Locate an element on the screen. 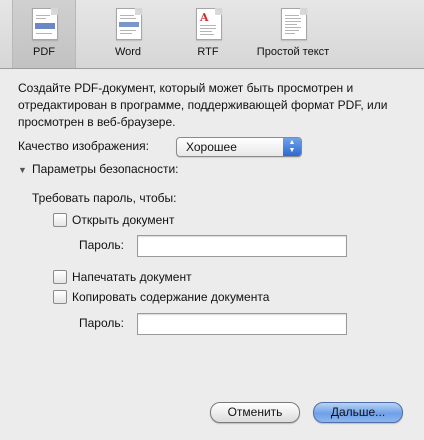  toolbar-label-rtf: RTF is located at coordinates (208, 52).